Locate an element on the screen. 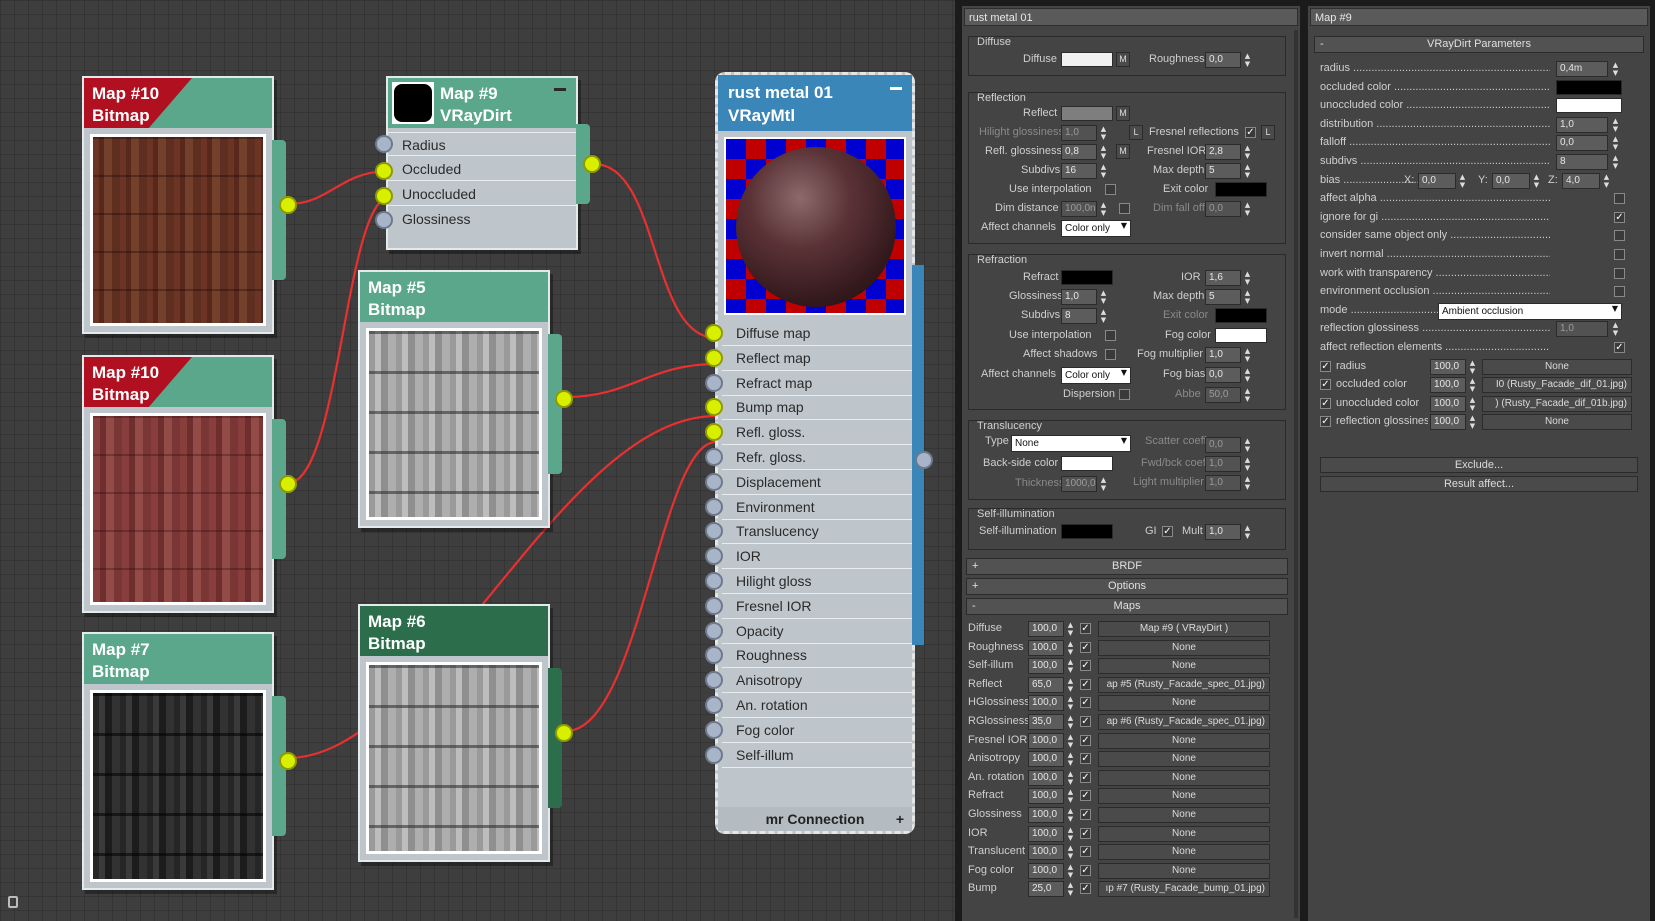 The width and height of the screenshot is (1655, 921). thickness-field: 1000,0 is located at coordinates (1079, 484).